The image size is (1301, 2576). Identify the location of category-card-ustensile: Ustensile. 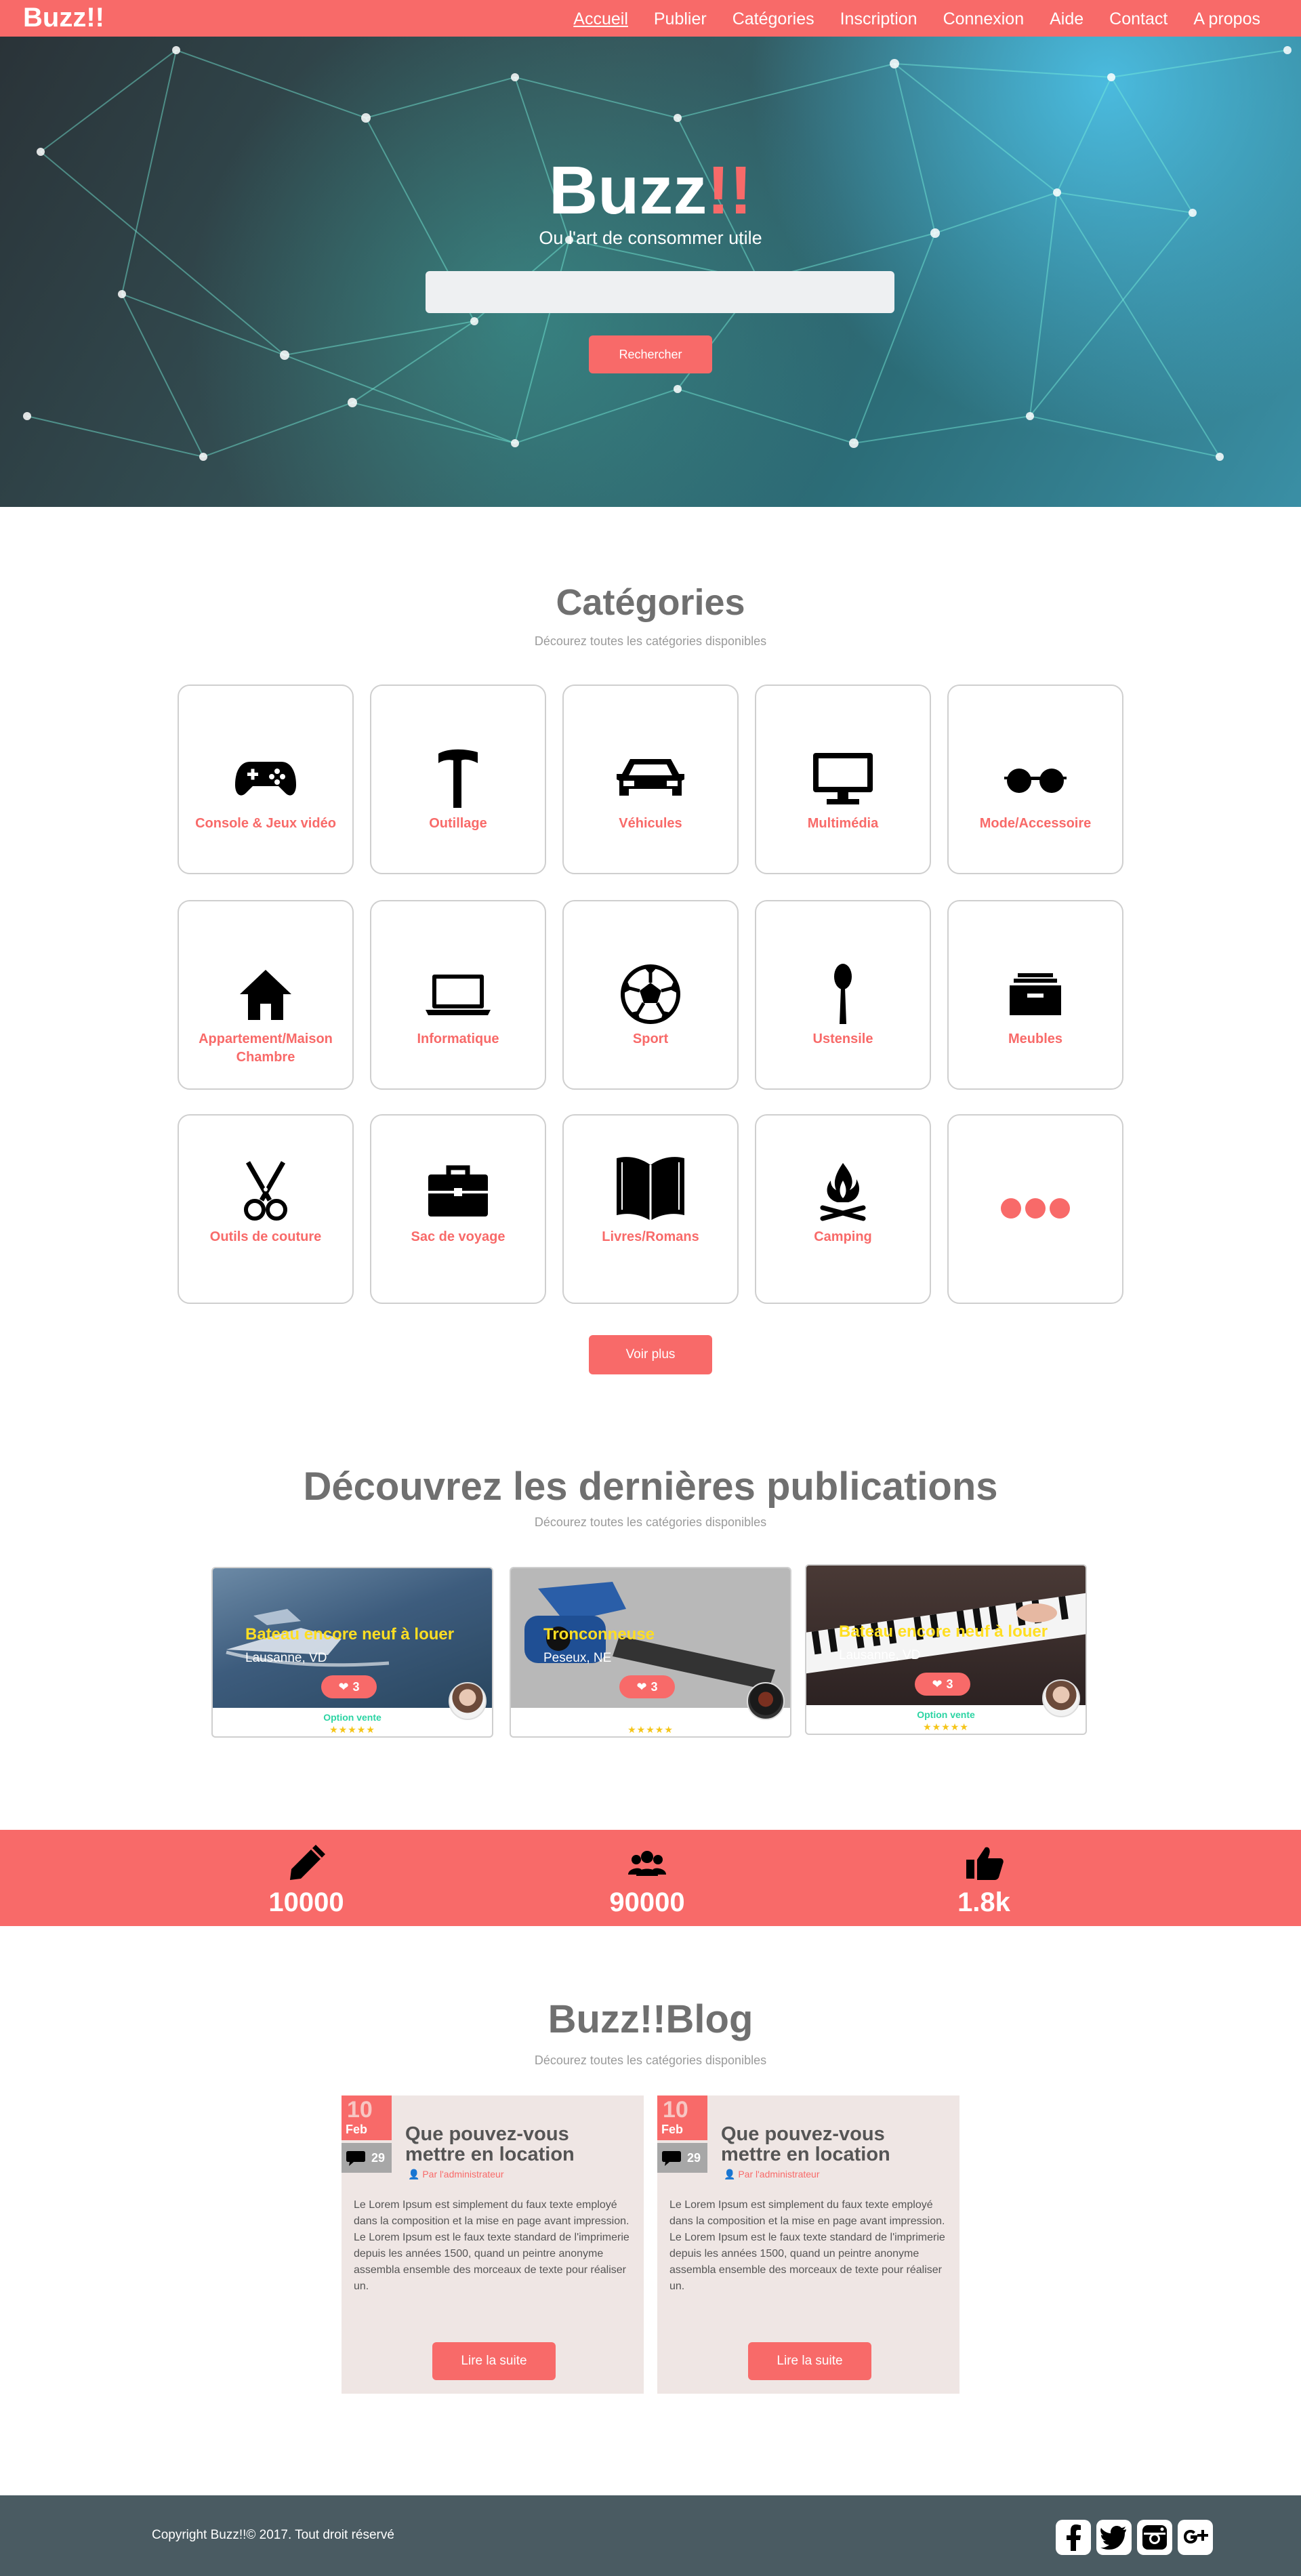
(843, 995).